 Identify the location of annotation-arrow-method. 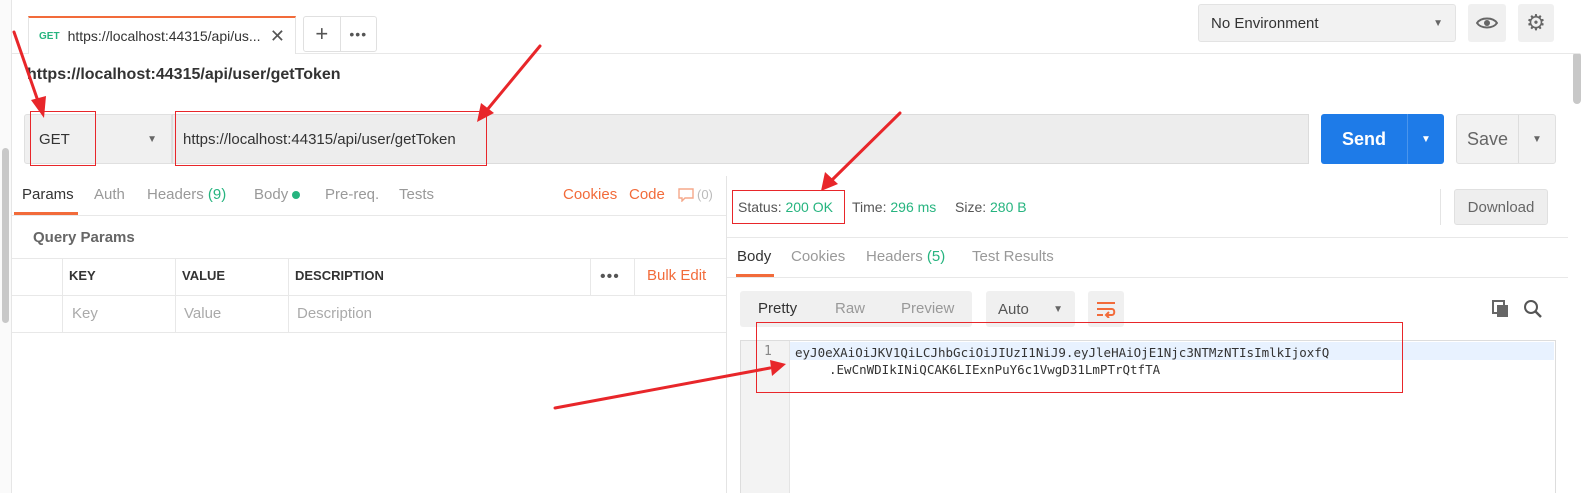
(26, 68).